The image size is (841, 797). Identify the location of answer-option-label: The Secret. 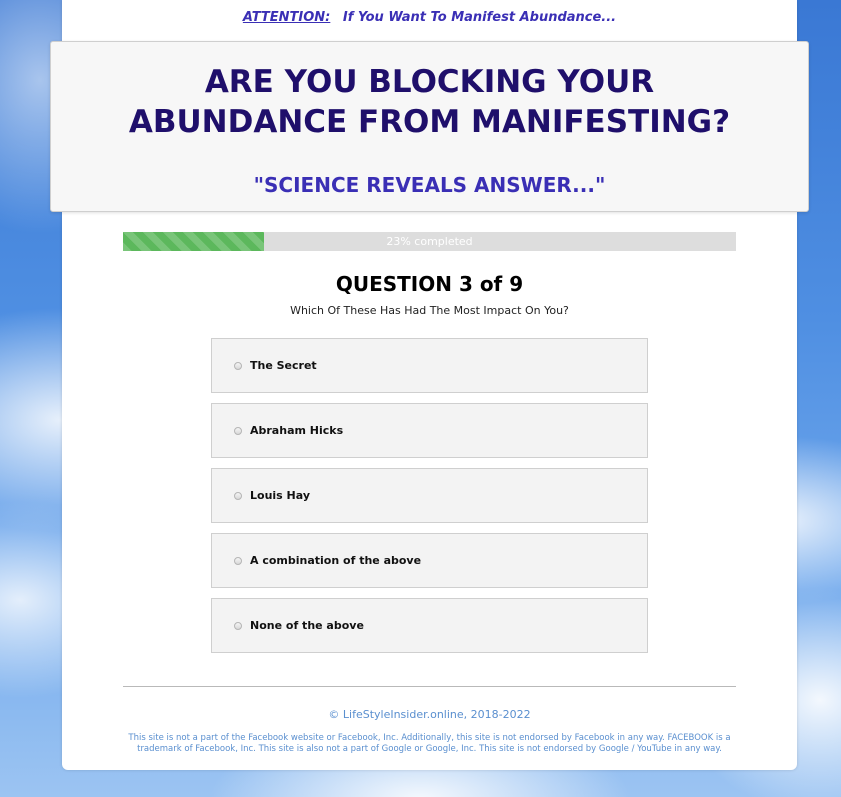
(283, 365).